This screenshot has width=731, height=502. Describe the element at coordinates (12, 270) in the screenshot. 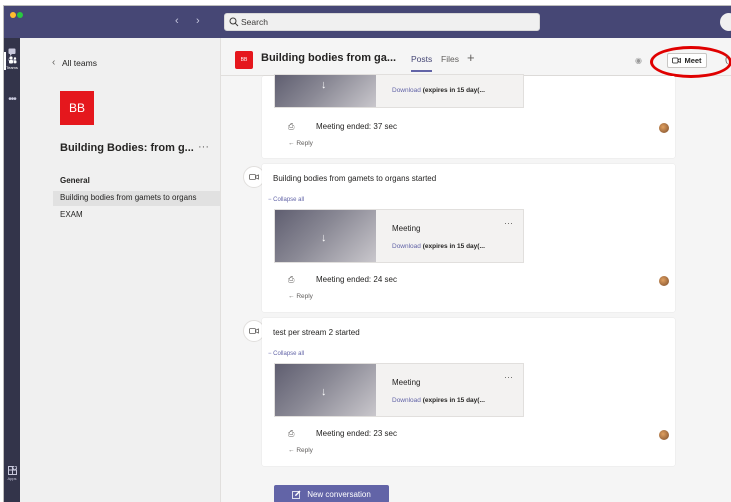

I see `app-rail: Chat Teams ••• Apps` at that location.